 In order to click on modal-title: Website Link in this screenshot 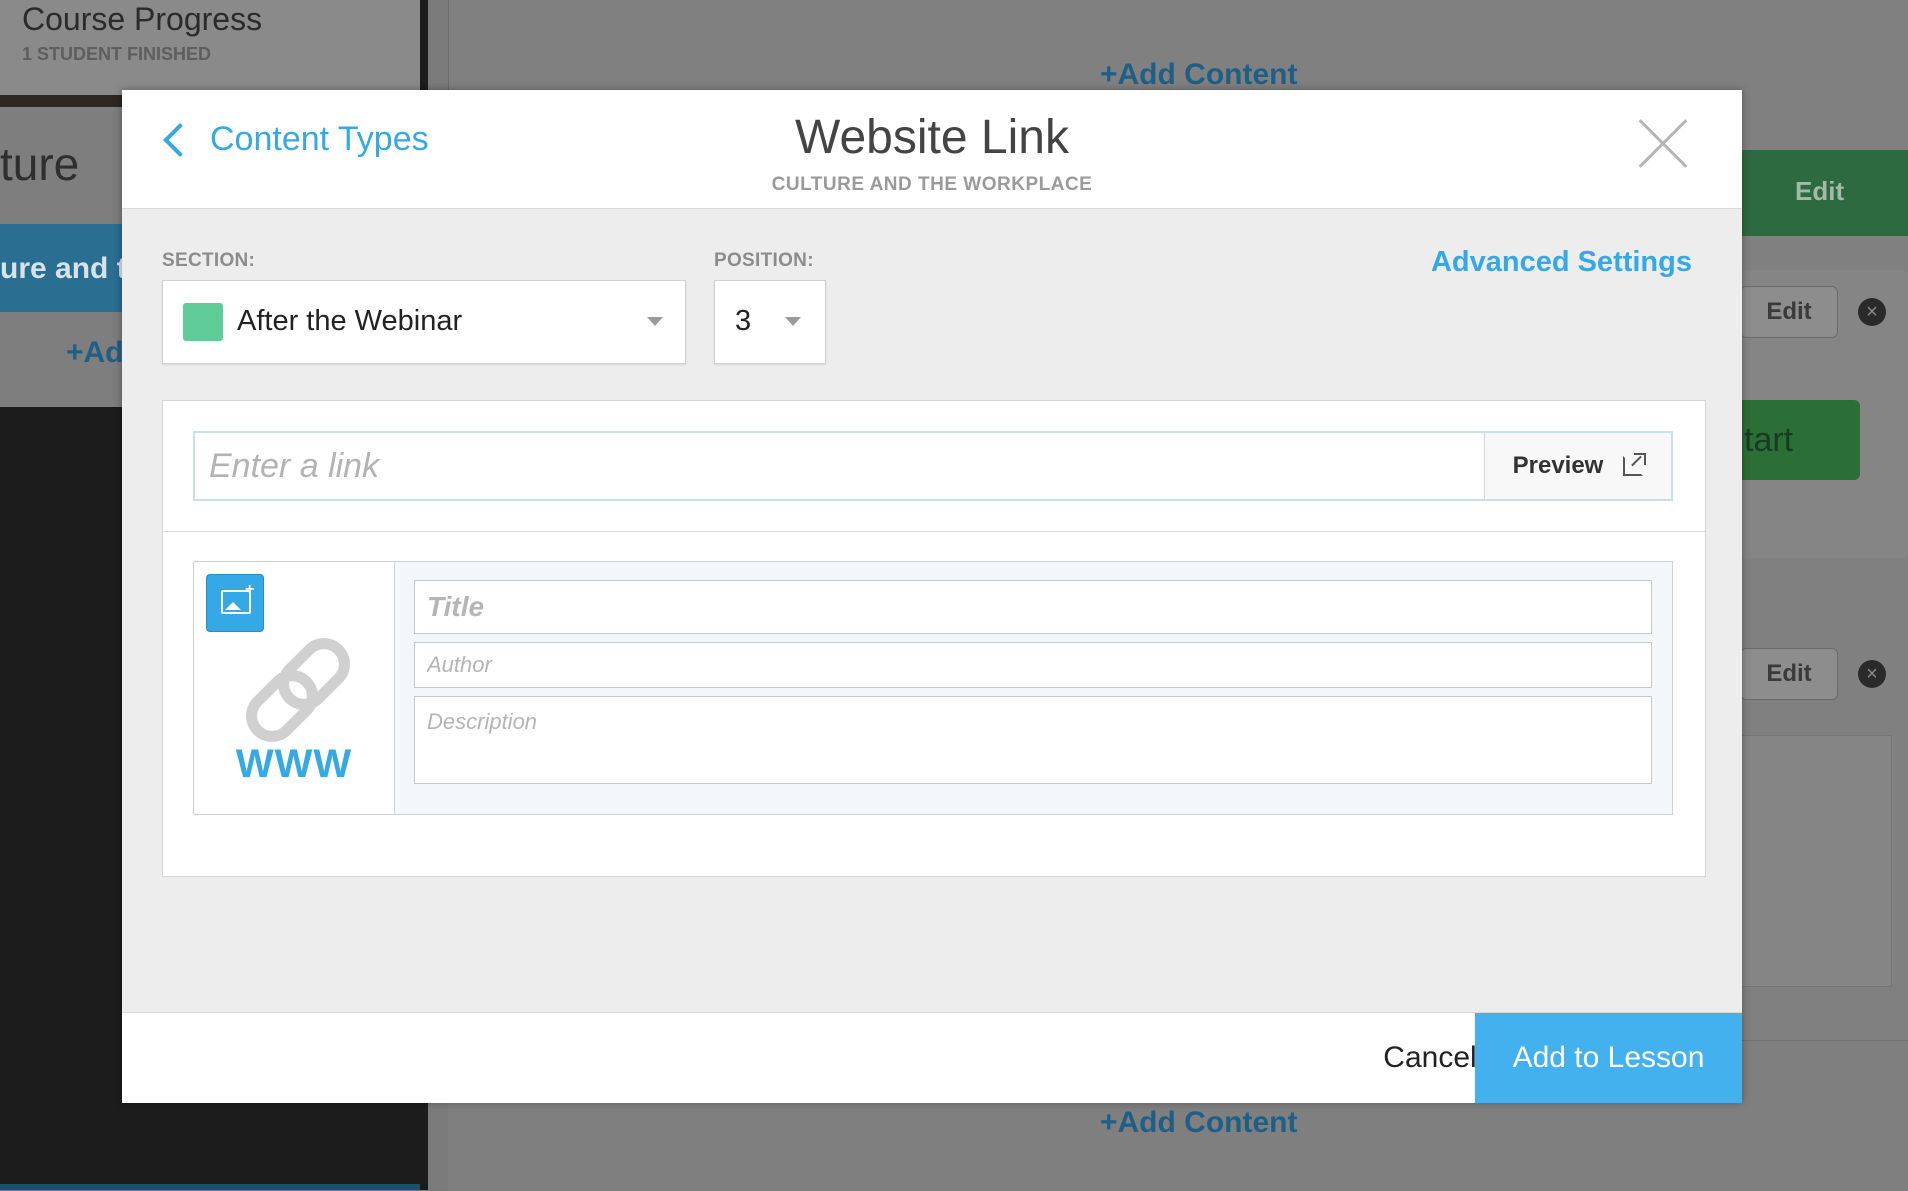, I will do `click(932, 137)`.